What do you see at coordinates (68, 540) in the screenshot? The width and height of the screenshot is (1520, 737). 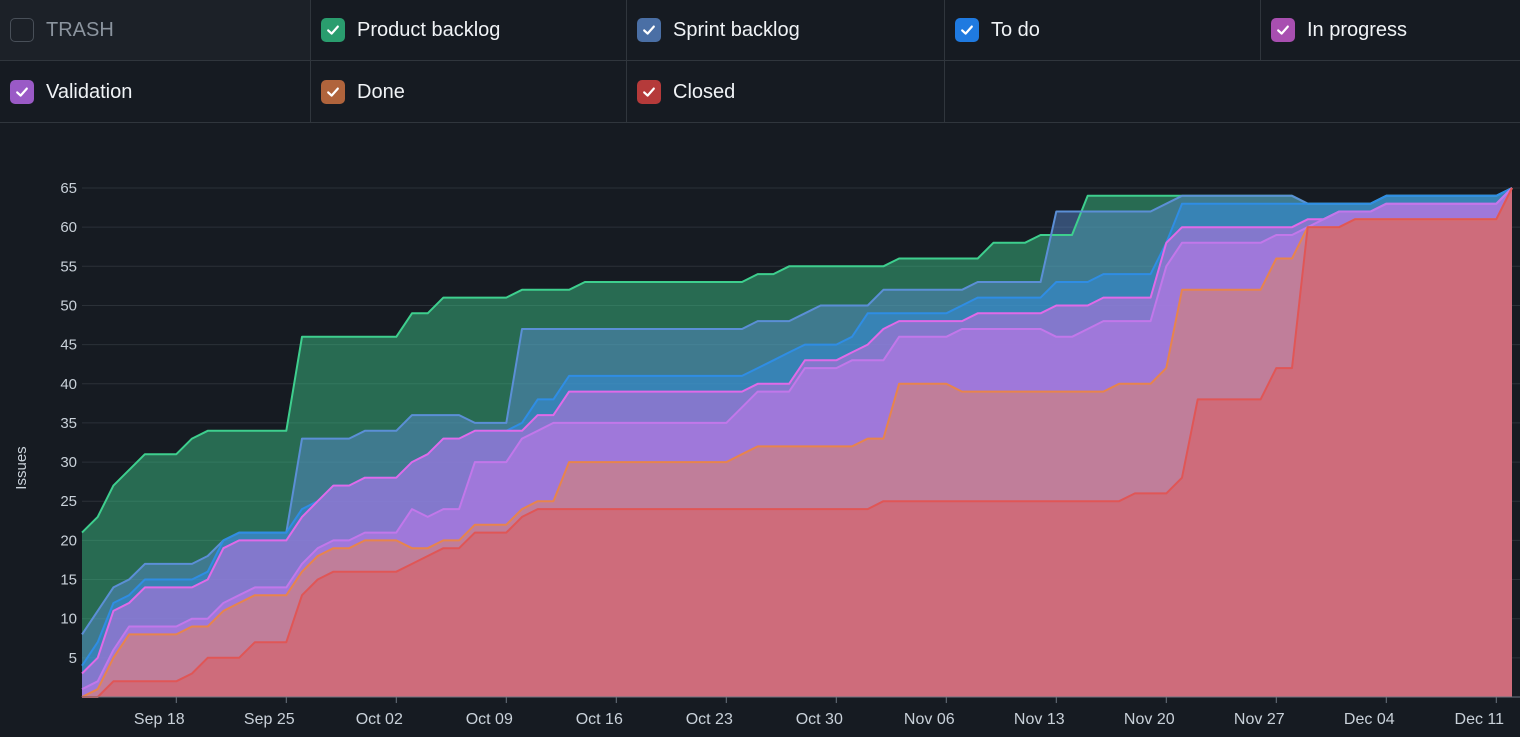 I see `y-tick-label: 20` at bounding box center [68, 540].